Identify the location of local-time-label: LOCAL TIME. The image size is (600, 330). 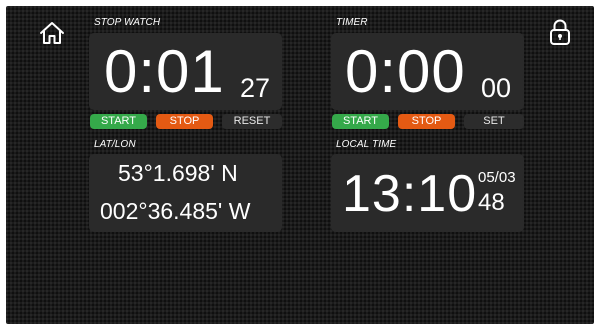
(366, 144).